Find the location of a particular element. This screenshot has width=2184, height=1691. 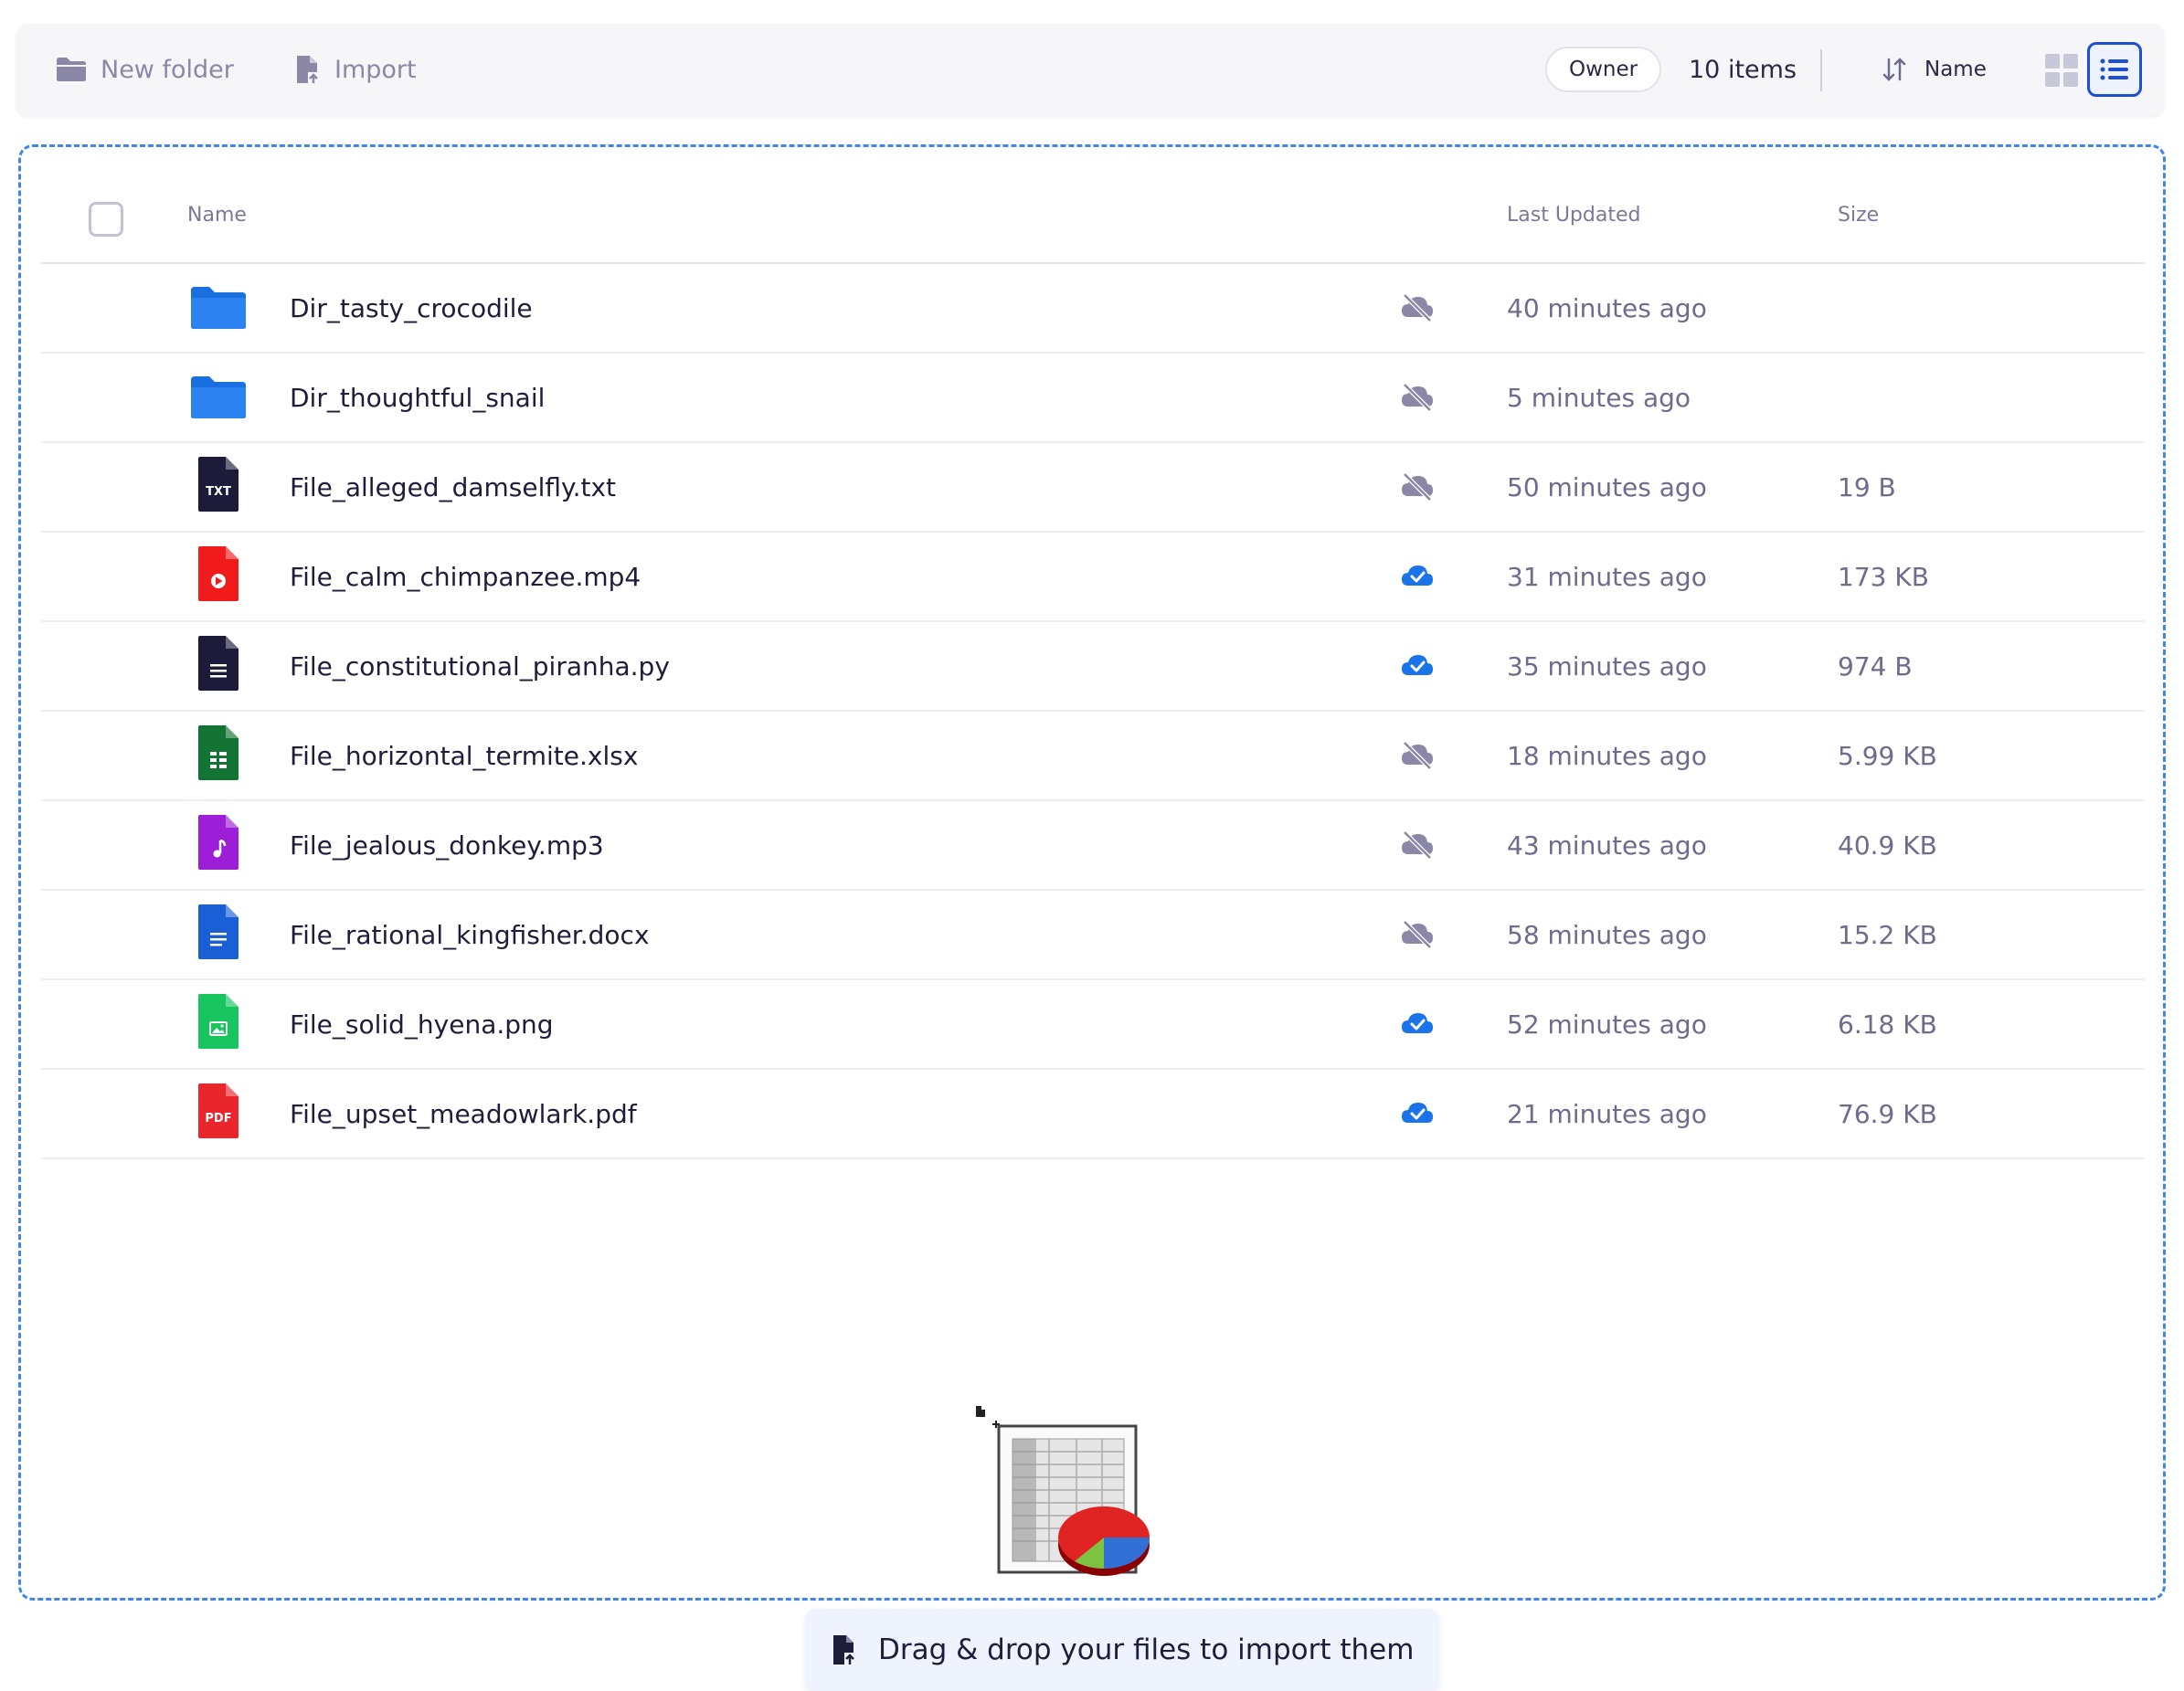

toolbar-divider is located at coordinates (1821, 70).